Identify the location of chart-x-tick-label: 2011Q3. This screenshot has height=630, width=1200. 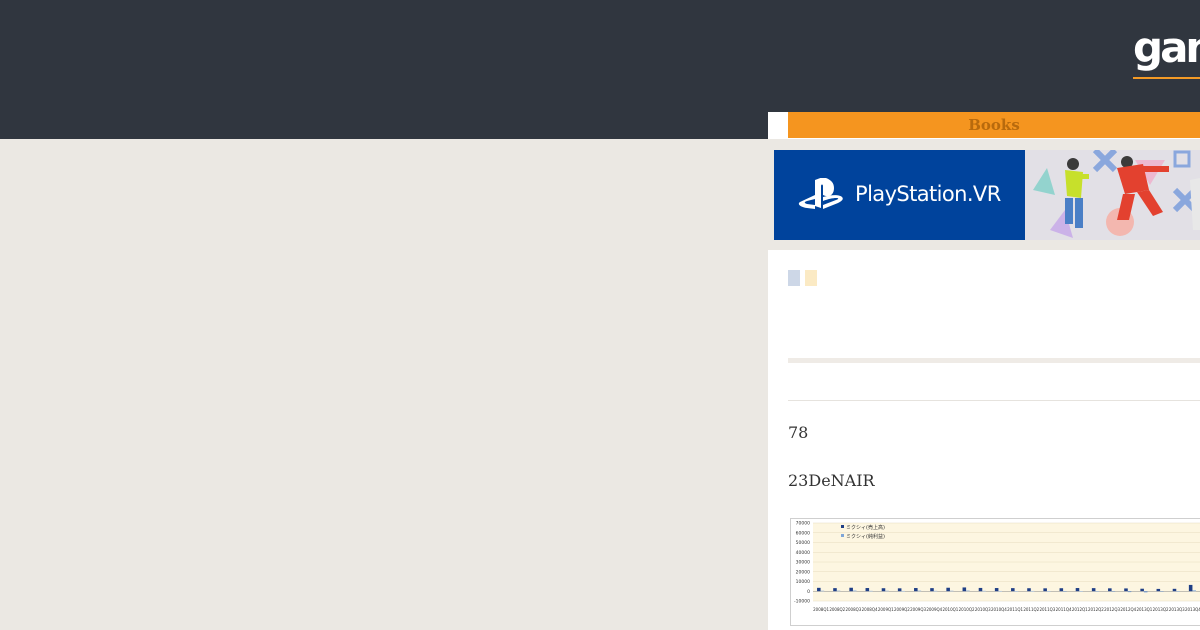
(1047, 609).